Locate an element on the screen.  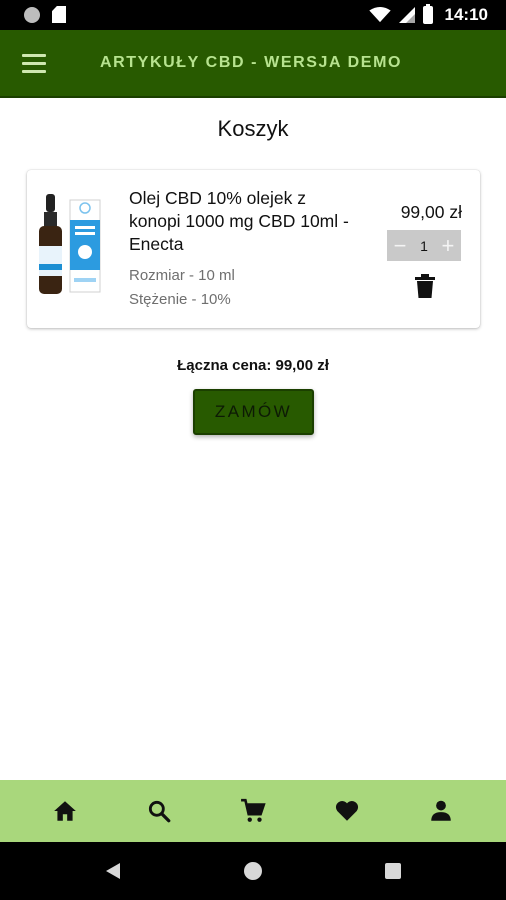
recent-apps-icon is located at coordinates (393, 871).